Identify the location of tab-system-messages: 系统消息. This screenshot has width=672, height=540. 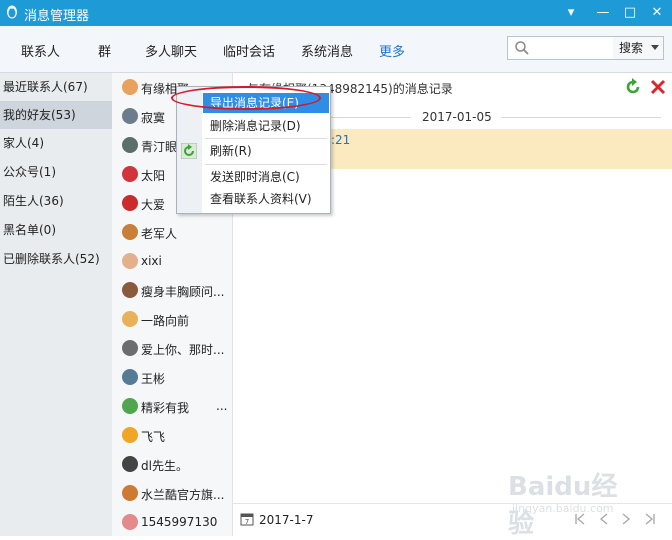
(327, 50).